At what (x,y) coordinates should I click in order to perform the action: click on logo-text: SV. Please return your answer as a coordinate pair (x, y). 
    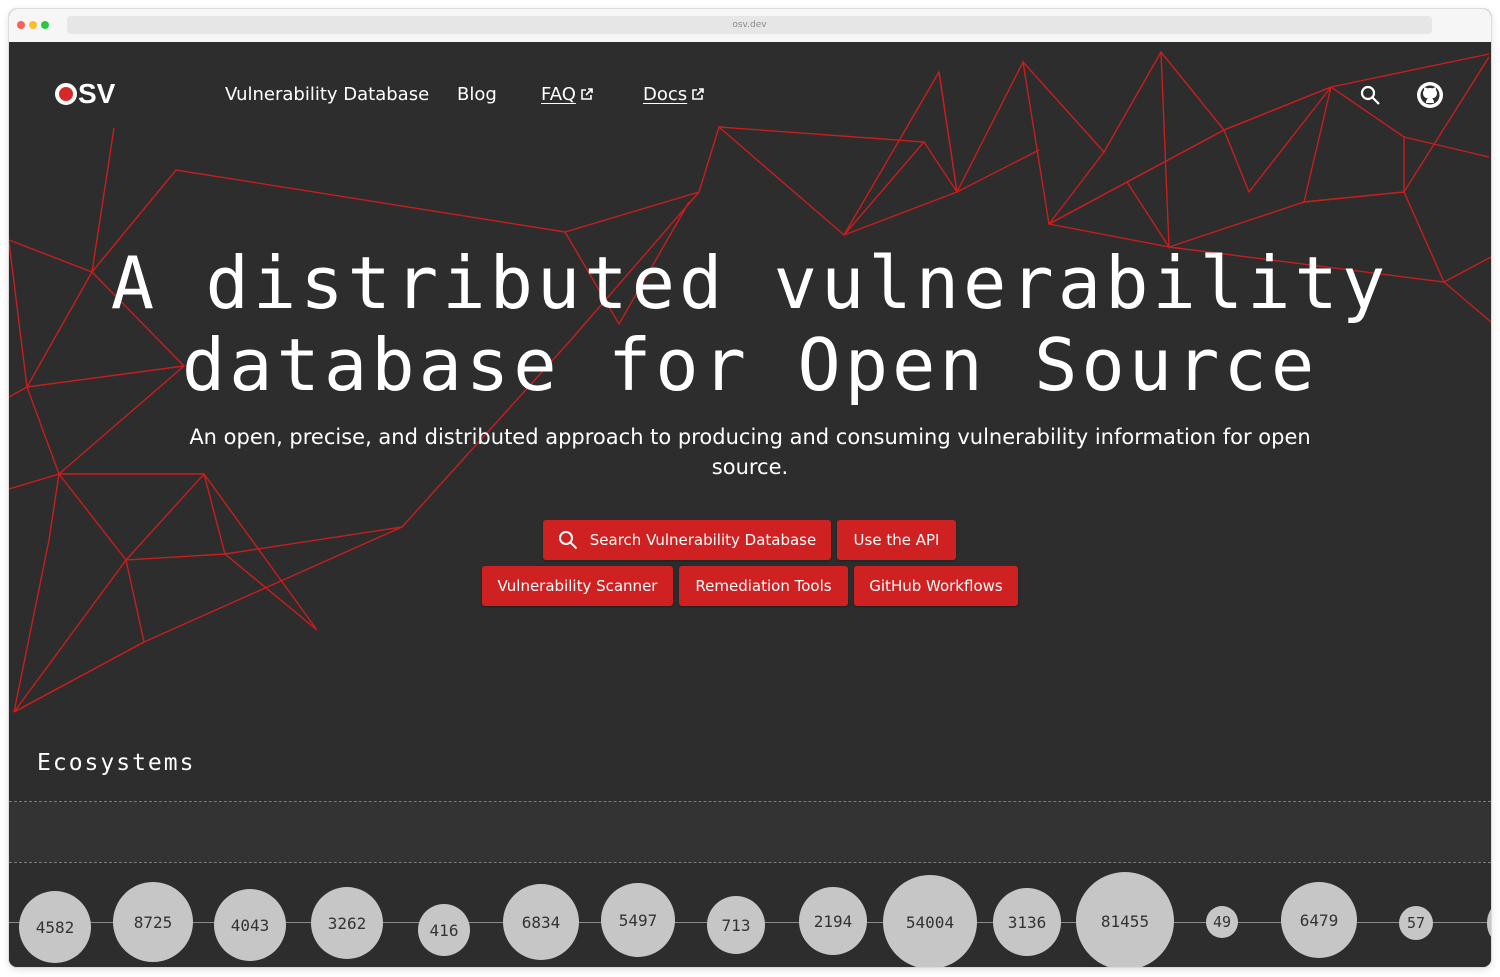
    Looking at the image, I should click on (97, 93).